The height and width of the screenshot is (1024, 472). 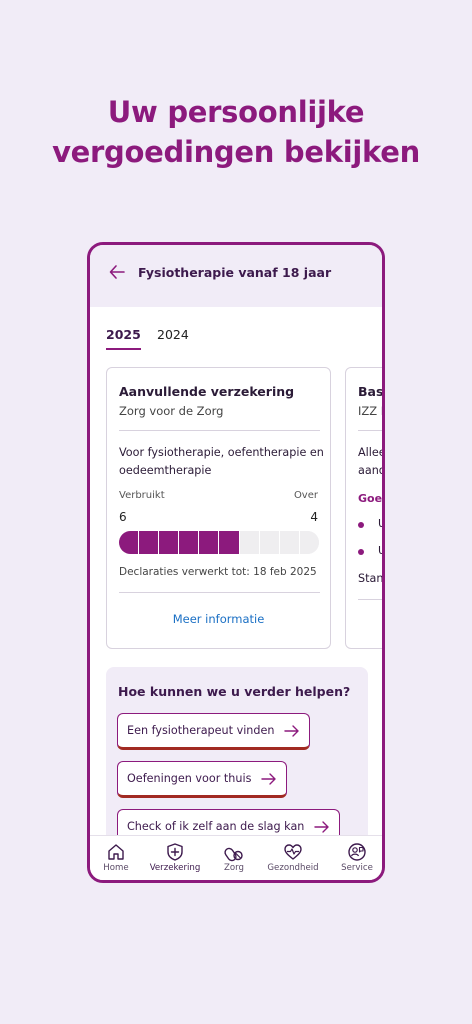 I want to click on headline-line-2: vergoedingen bekijken, so click(x=236, y=152).